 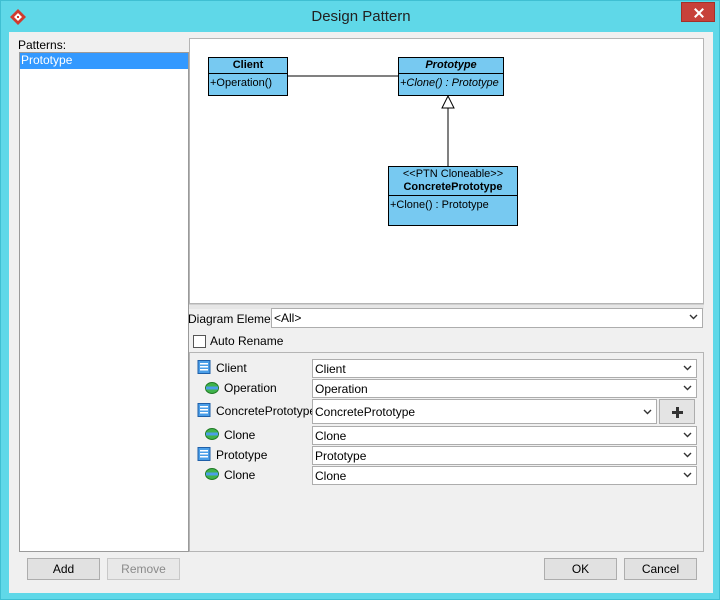 What do you see at coordinates (63, 569) in the screenshot?
I see `add-button: Add` at bounding box center [63, 569].